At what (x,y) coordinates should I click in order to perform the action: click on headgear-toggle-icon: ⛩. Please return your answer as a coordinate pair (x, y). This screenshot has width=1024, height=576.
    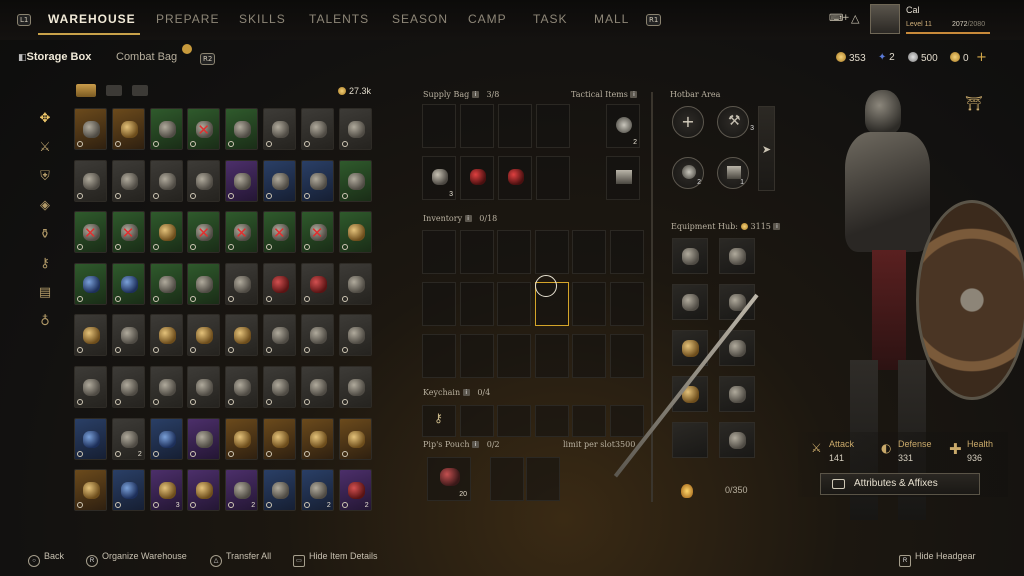
    Looking at the image, I should click on (974, 104).